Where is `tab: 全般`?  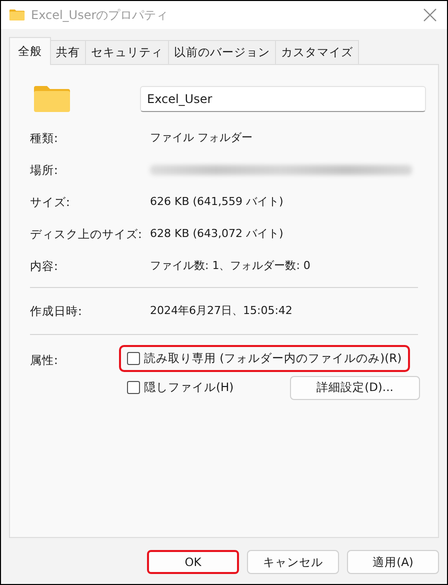 tab: 全般 is located at coordinates (30, 51).